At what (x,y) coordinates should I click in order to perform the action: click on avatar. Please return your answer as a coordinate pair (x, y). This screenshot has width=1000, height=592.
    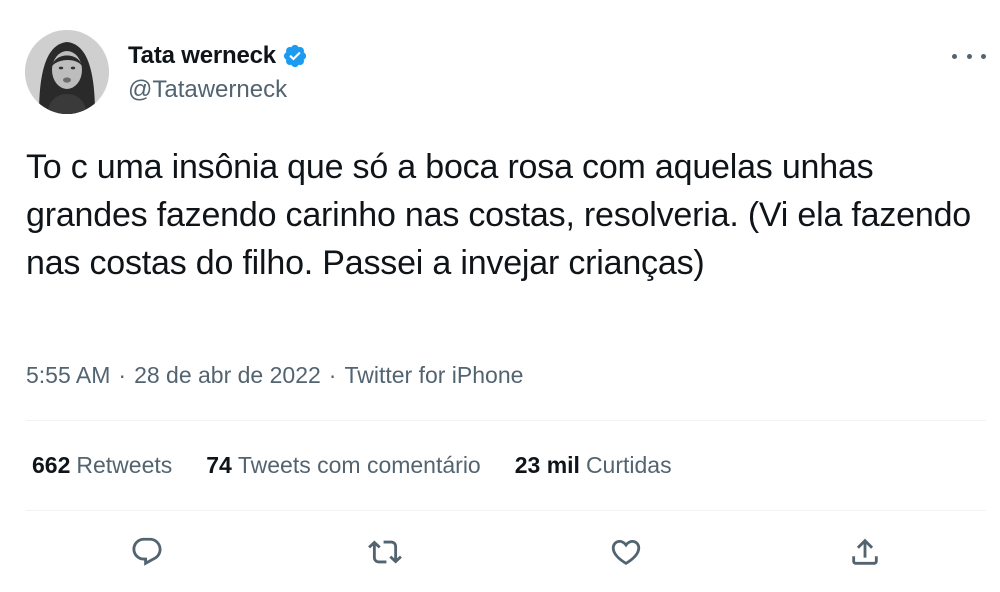
    Looking at the image, I should click on (67, 72).